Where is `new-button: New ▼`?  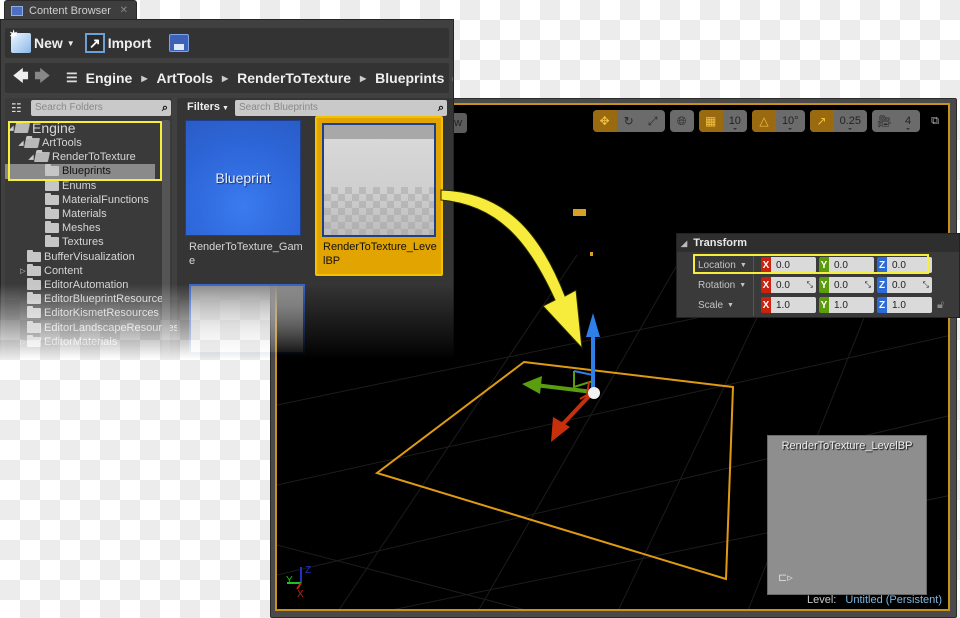
new-button: New ▼ is located at coordinates (42, 40).